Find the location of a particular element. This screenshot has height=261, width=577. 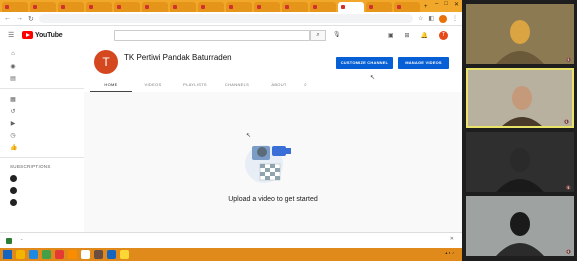

back-icon: ← is located at coordinates (7, 18).